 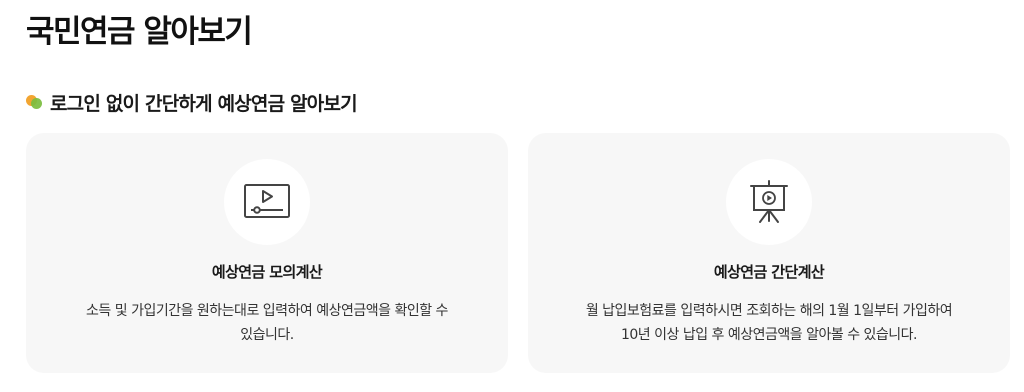 What do you see at coordinates (139, 32) in the screenshot?
I see `page-title: 국민연금 알아보기` at bounding box center [139, 32].